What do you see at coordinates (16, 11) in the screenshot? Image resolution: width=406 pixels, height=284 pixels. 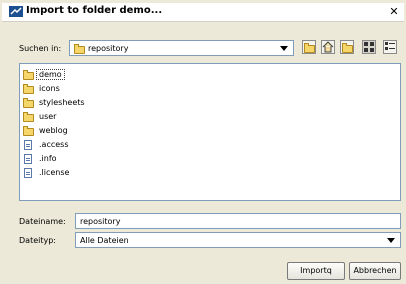 I see `app-icon` at bounding box center [16, 11].